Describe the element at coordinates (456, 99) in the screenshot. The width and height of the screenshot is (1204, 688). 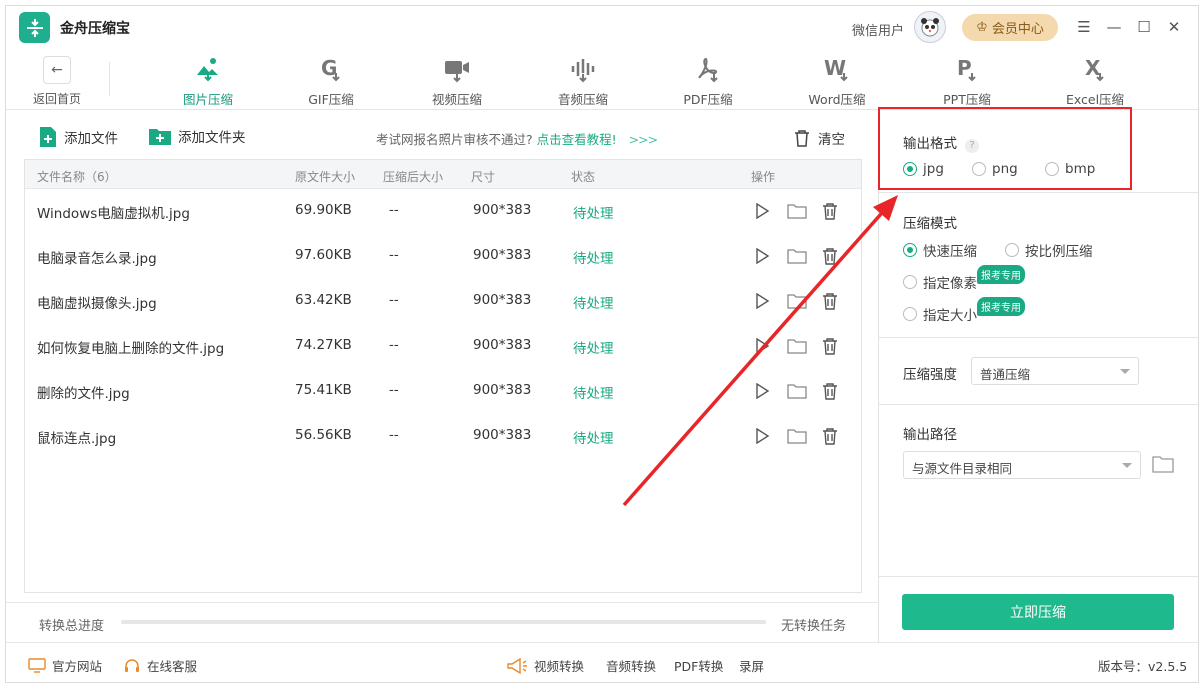
I see `tab-label: 视频压缩` at that location.